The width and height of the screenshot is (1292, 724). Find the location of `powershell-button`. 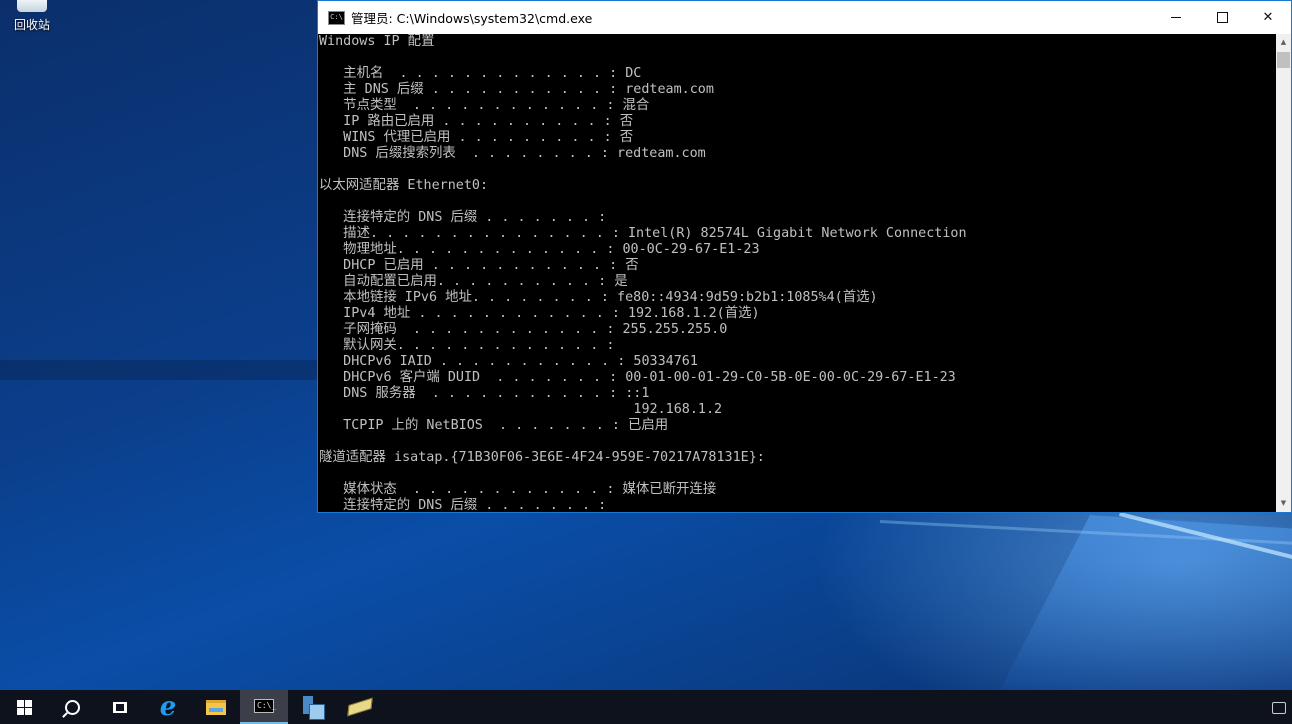

powershell-button is located at coordinates (360, 707).